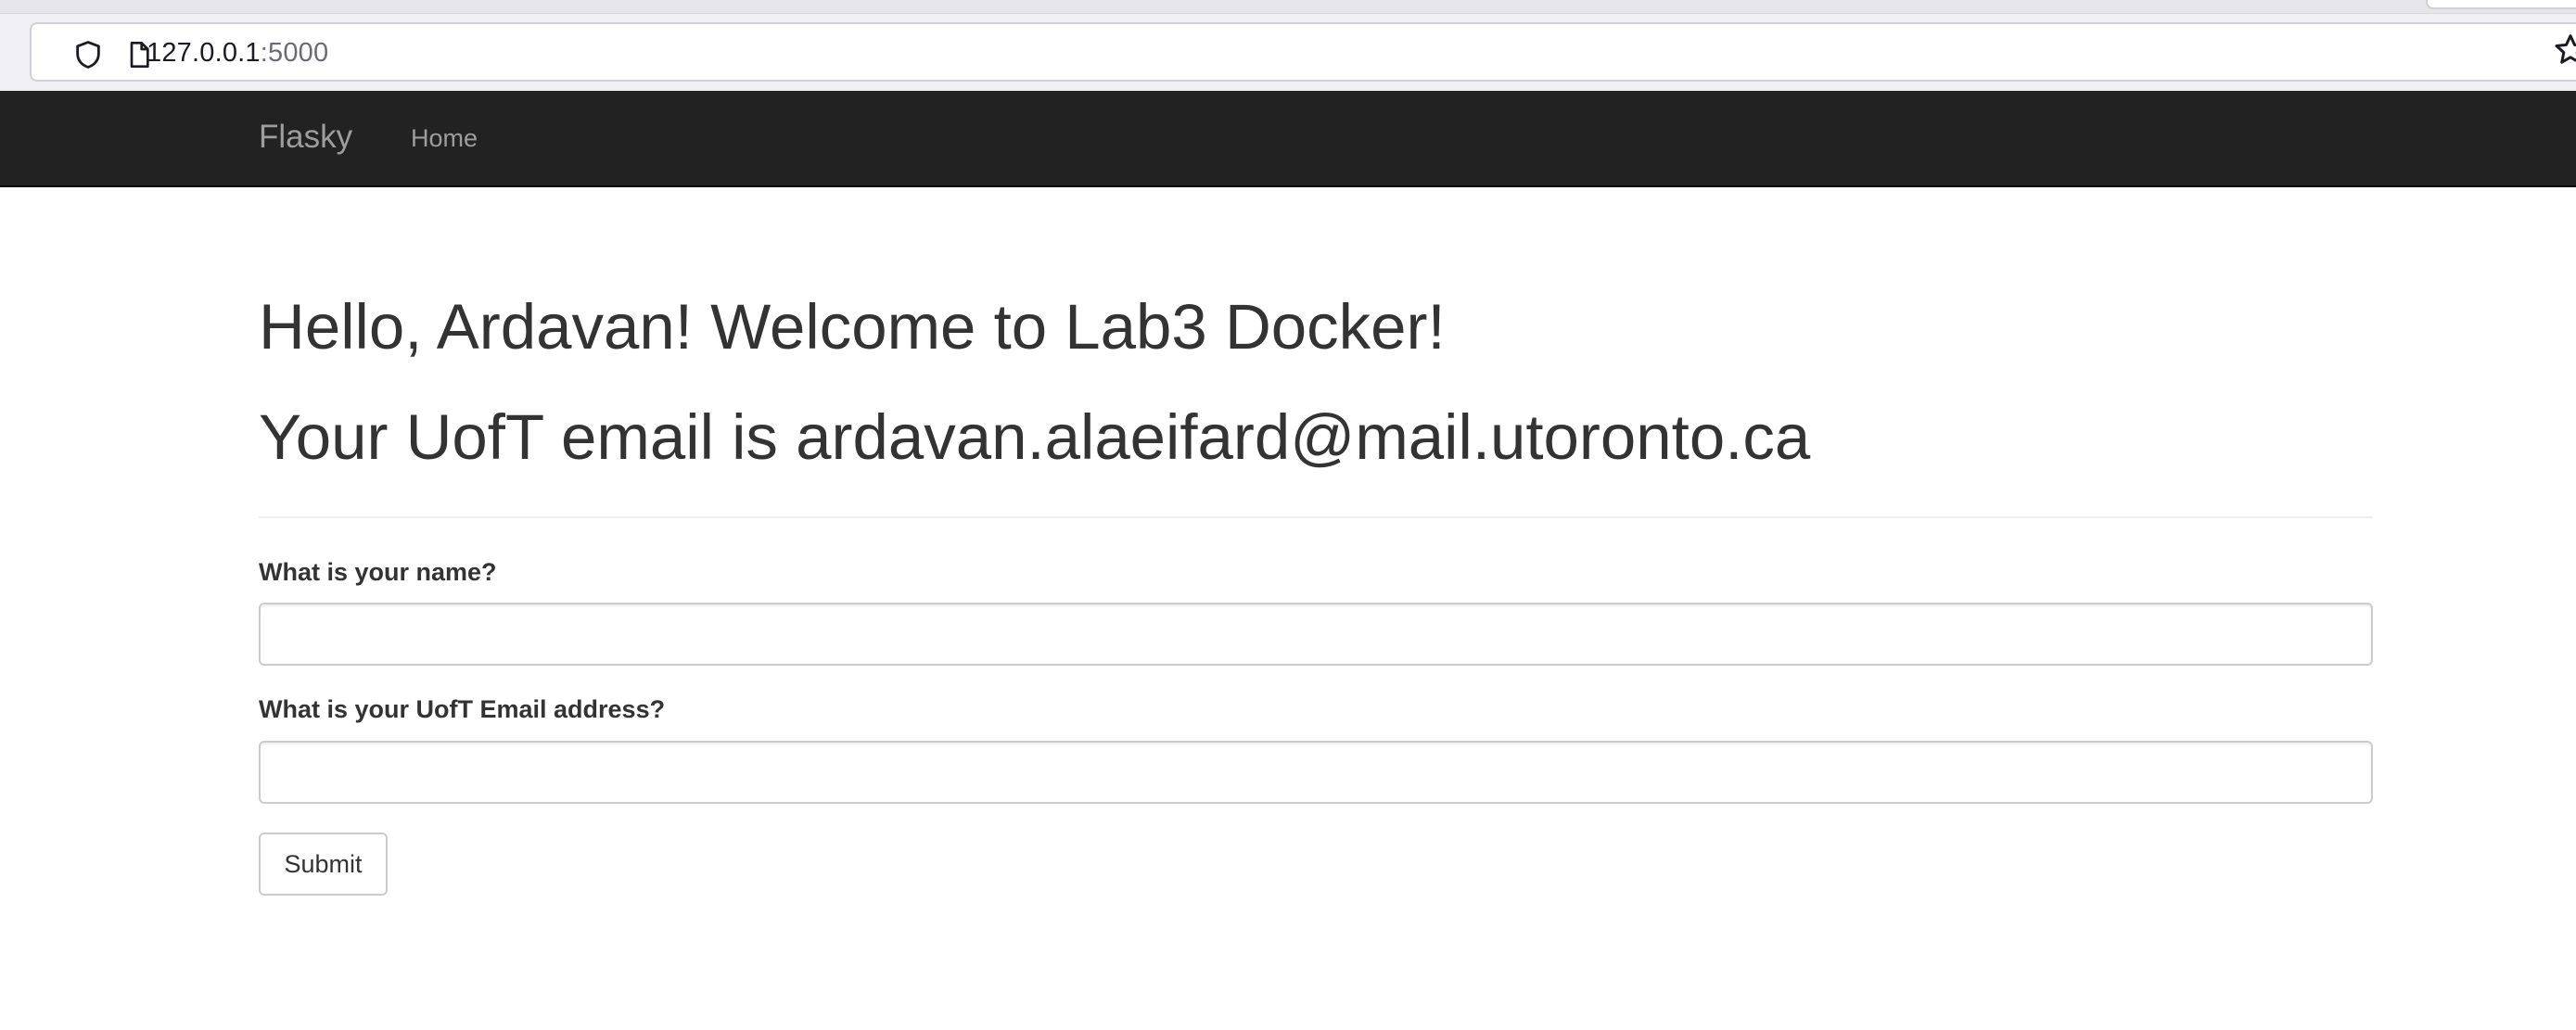  What do you see at coordinates (1316, 517) in the screenshot?
I see `page-header-divider` at bounding box center [1316, 517].